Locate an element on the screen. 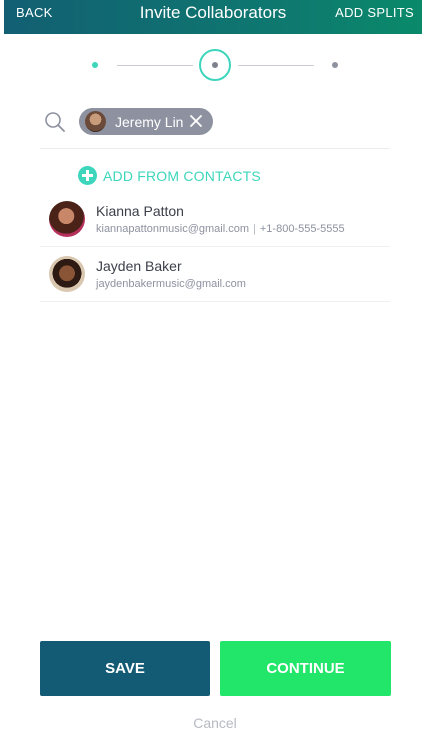 The width and height of the screenshot is (422, 750). add-splits-button: ADD SPLITS is located at coordinates (374, 12).